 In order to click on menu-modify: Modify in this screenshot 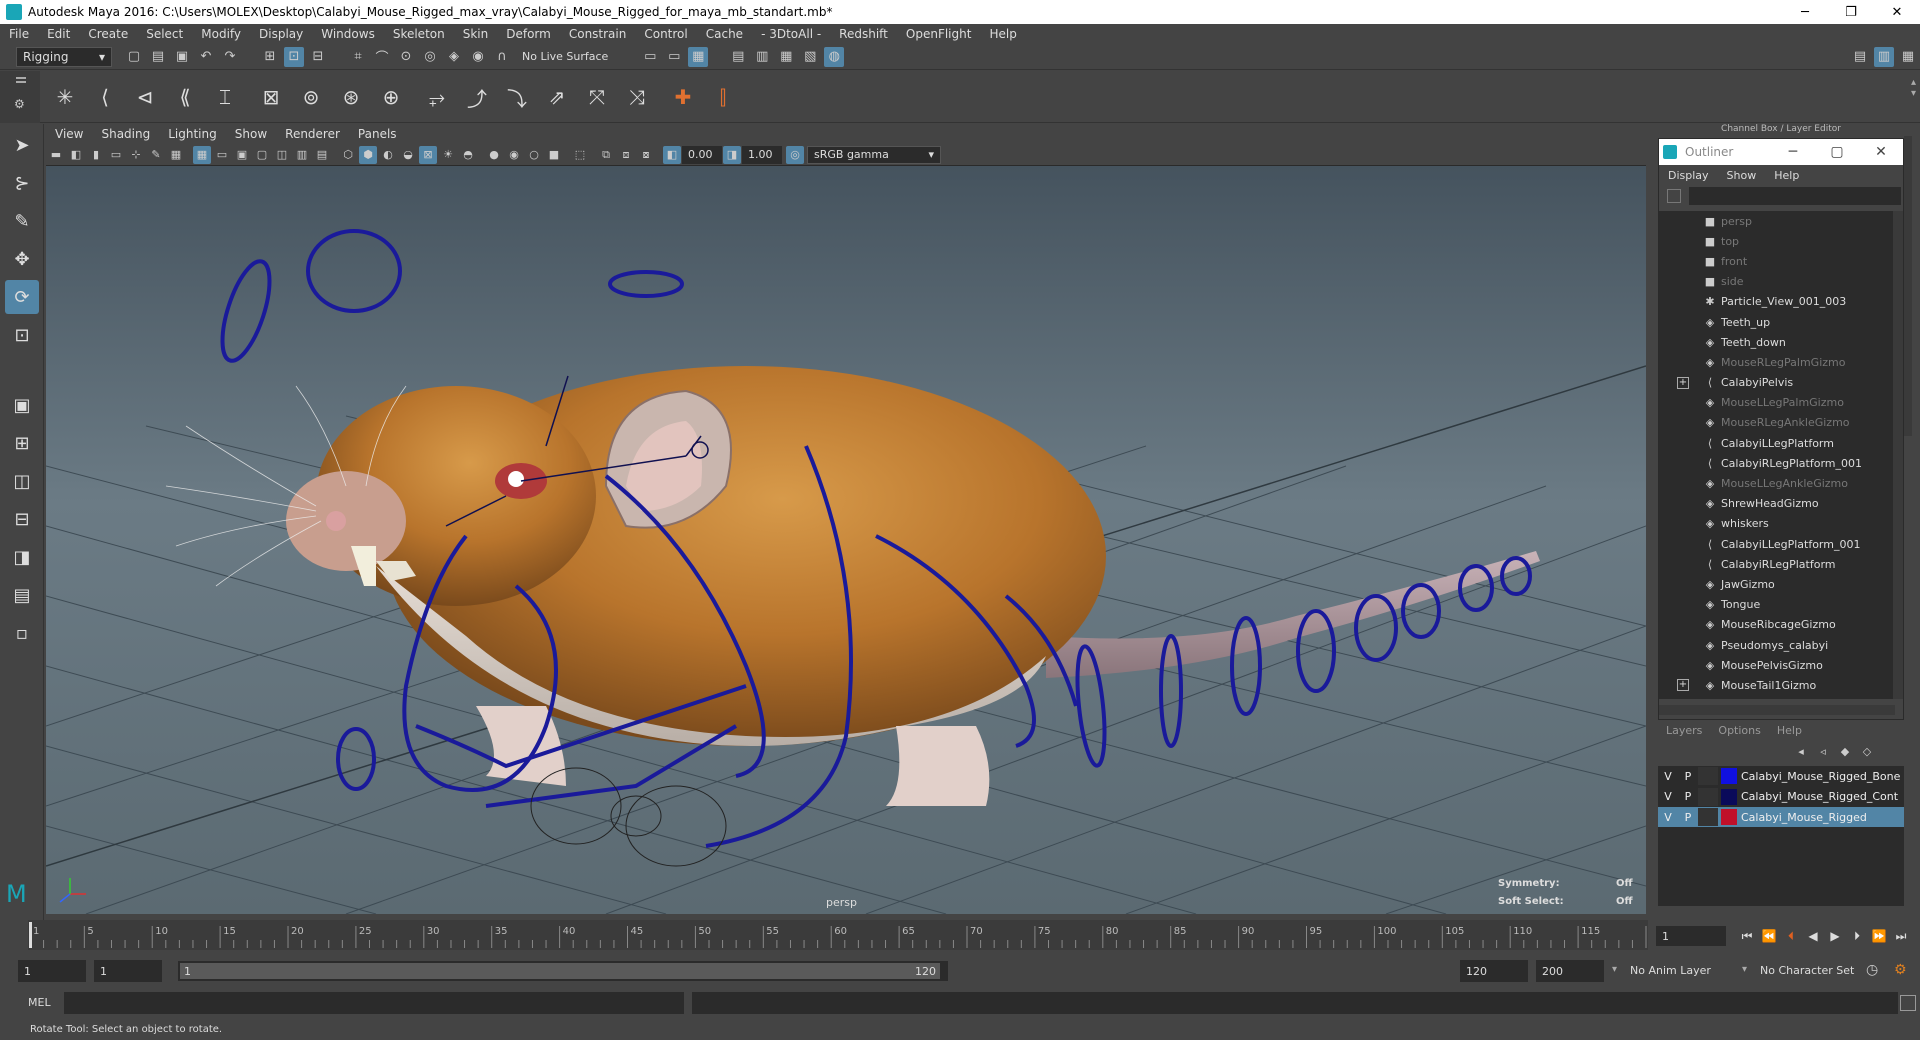, I will do `click(221, 34)`.